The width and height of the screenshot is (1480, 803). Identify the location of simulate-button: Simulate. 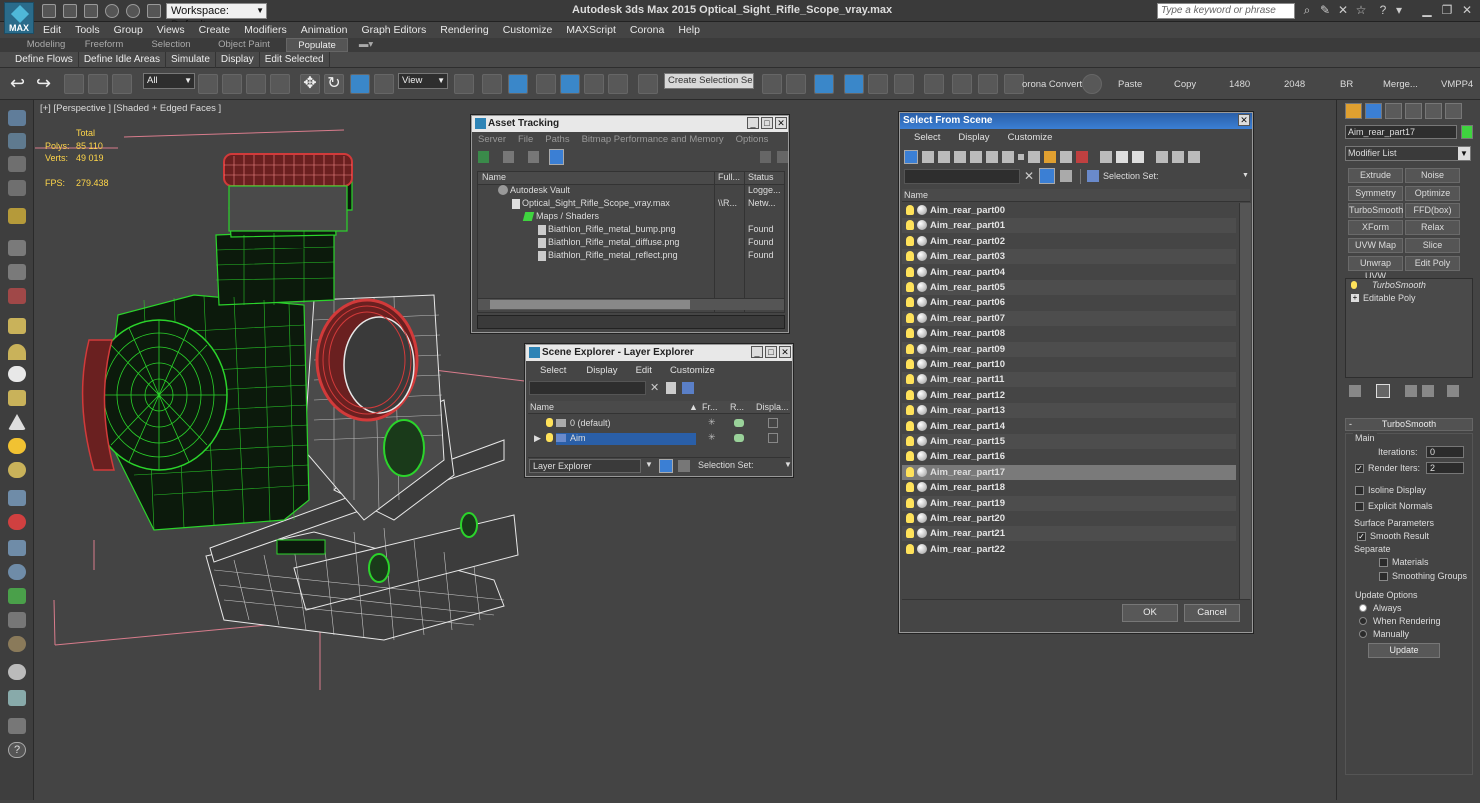
(191, 59).